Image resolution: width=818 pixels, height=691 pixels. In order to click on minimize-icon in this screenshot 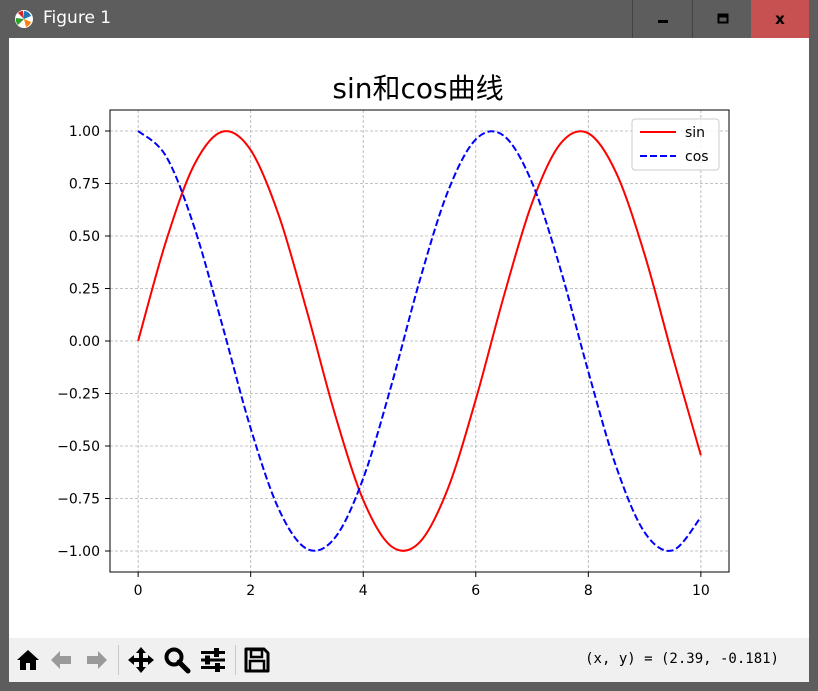, I will do `click(662, 21)`.